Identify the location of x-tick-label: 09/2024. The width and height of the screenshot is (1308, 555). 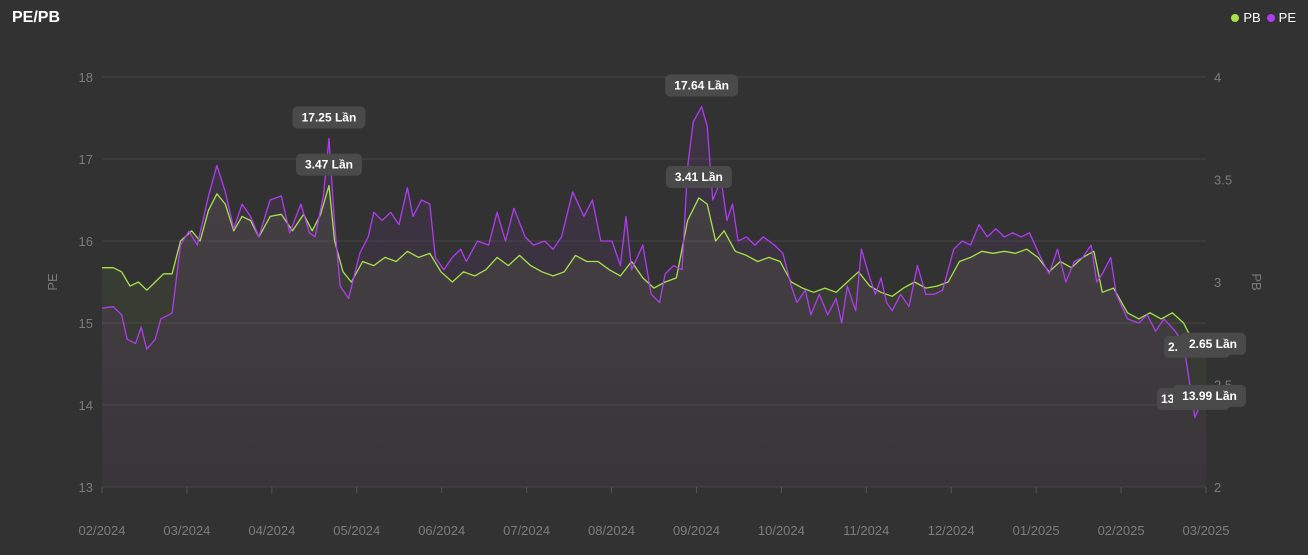
(696, 530).